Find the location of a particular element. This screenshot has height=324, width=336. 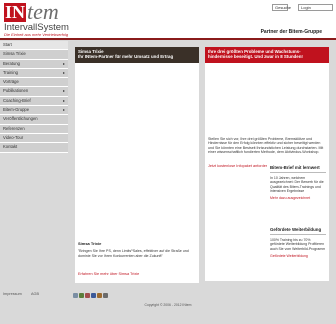

sidebar-item-veroeffentlichungen: Veröffentlichungen is located at coordinates (34, 120).